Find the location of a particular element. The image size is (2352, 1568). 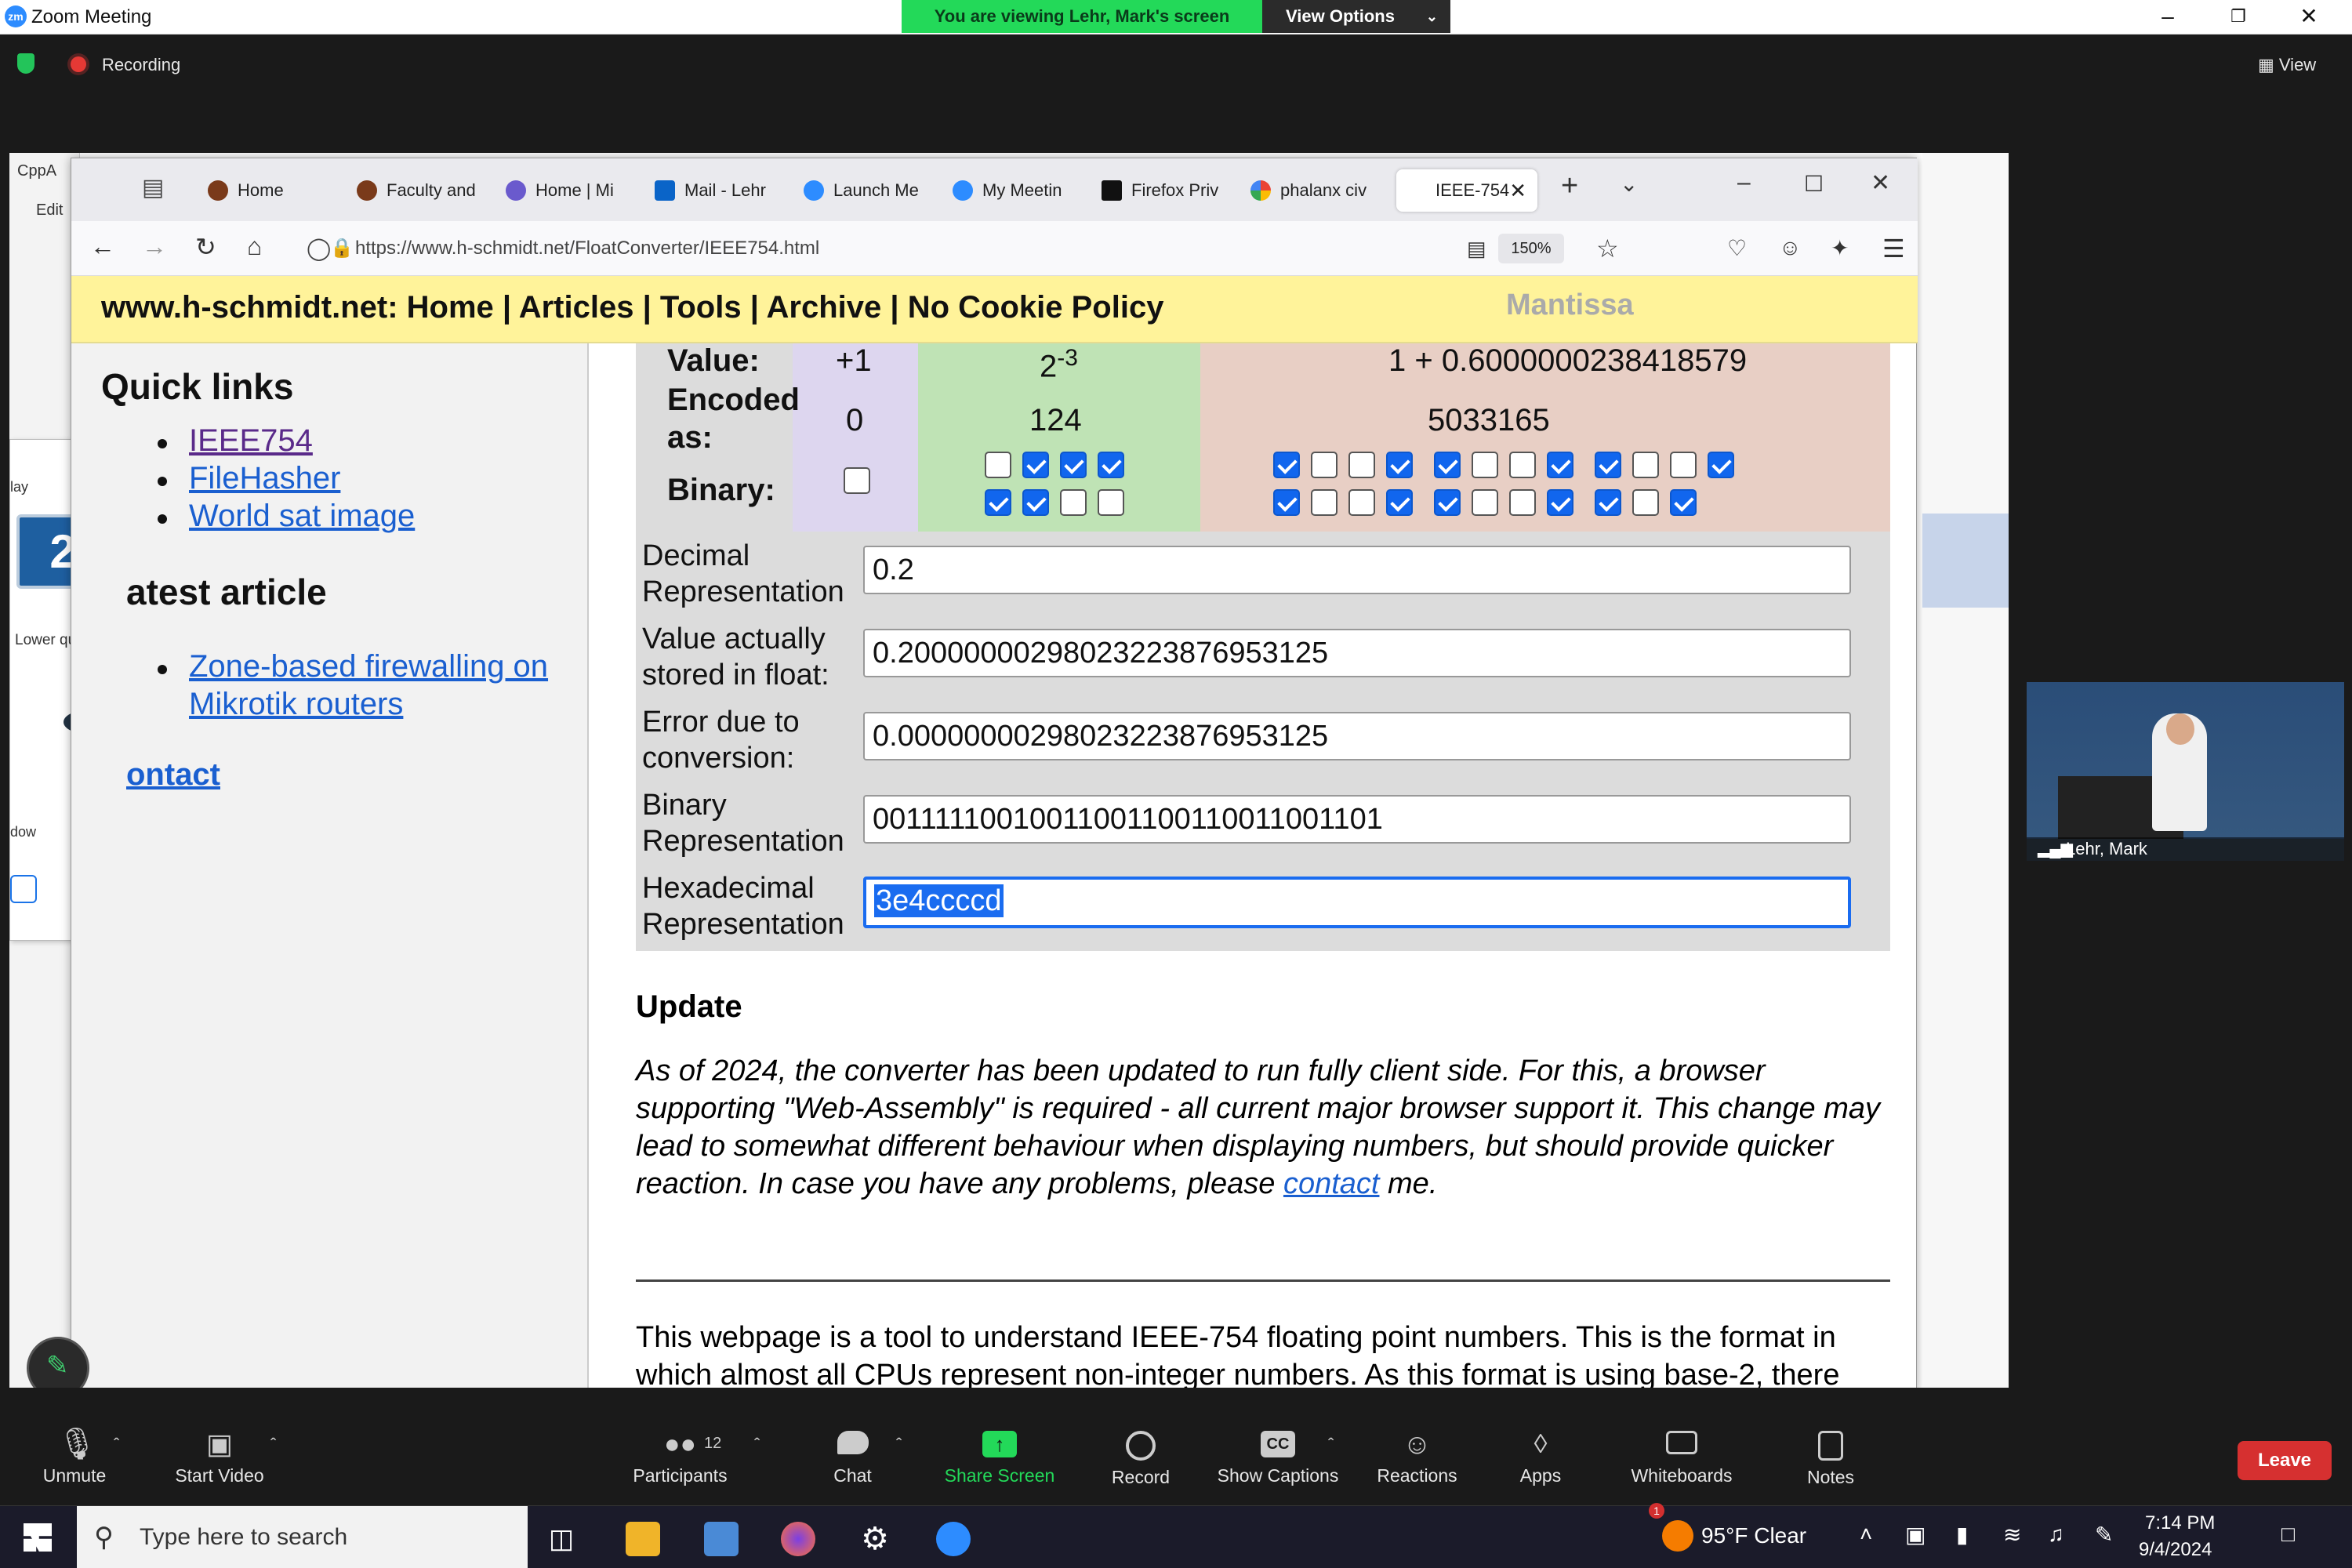

clock-time: 7:14 PM is located at coordinates (2180, 1523).